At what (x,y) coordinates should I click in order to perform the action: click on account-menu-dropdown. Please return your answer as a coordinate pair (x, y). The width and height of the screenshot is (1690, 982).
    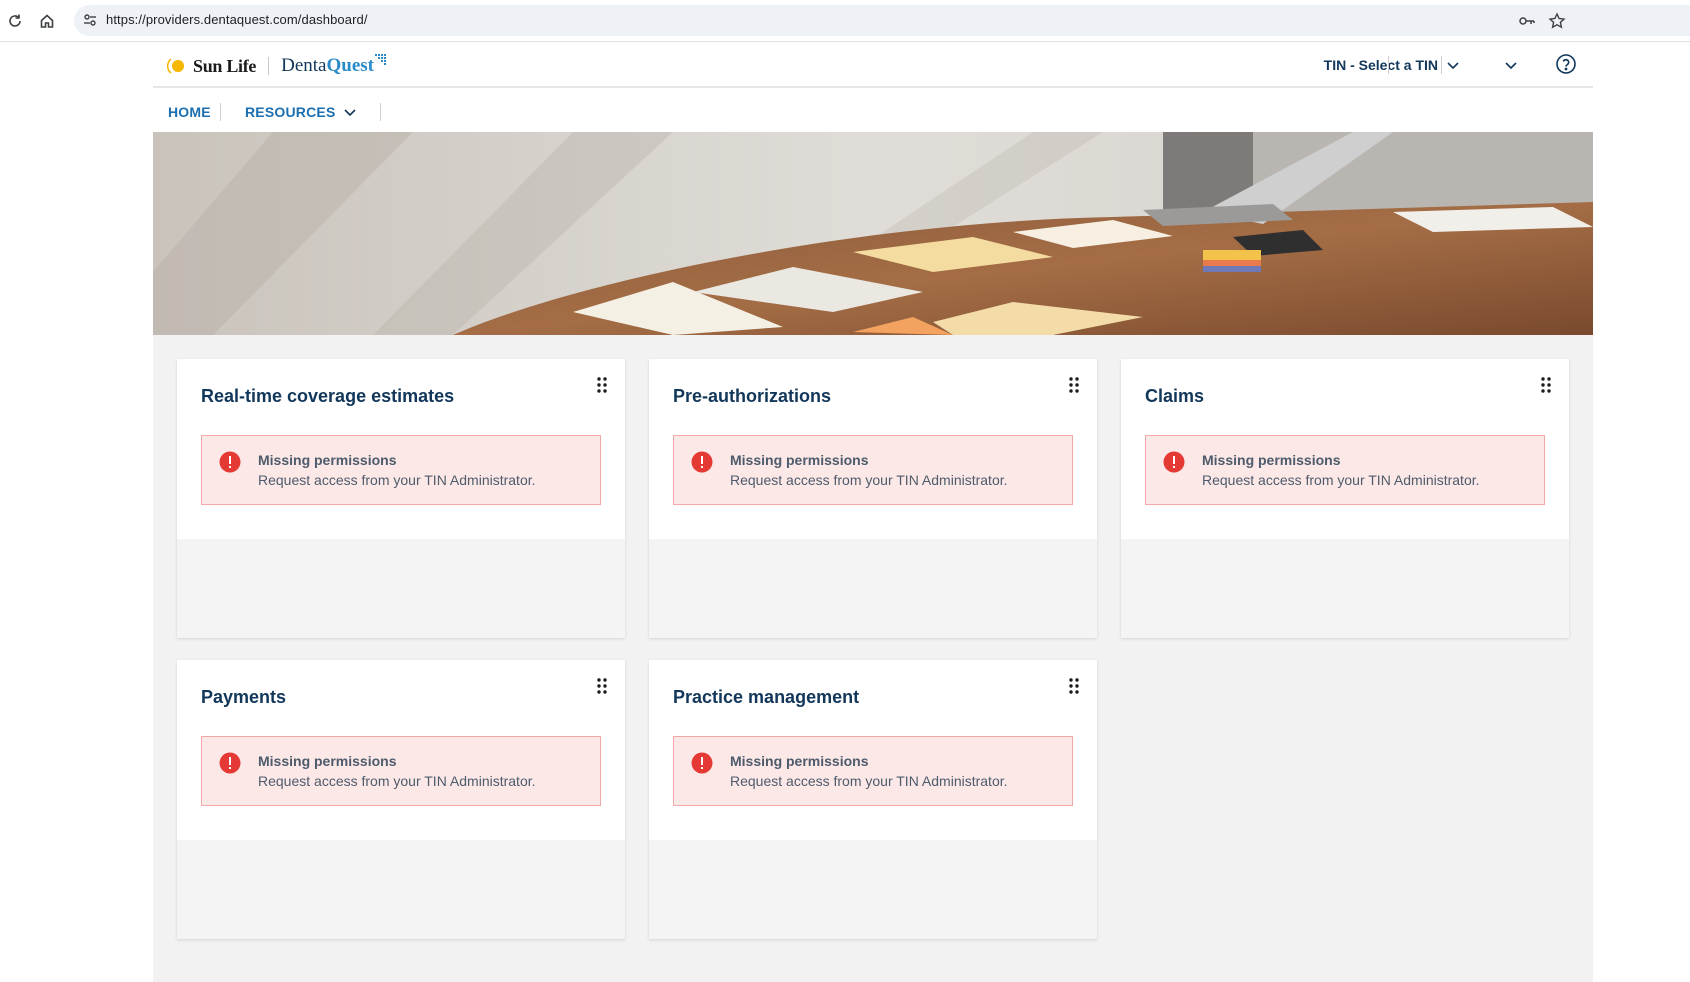
    Looking at the image, I should click on (1511, 65).